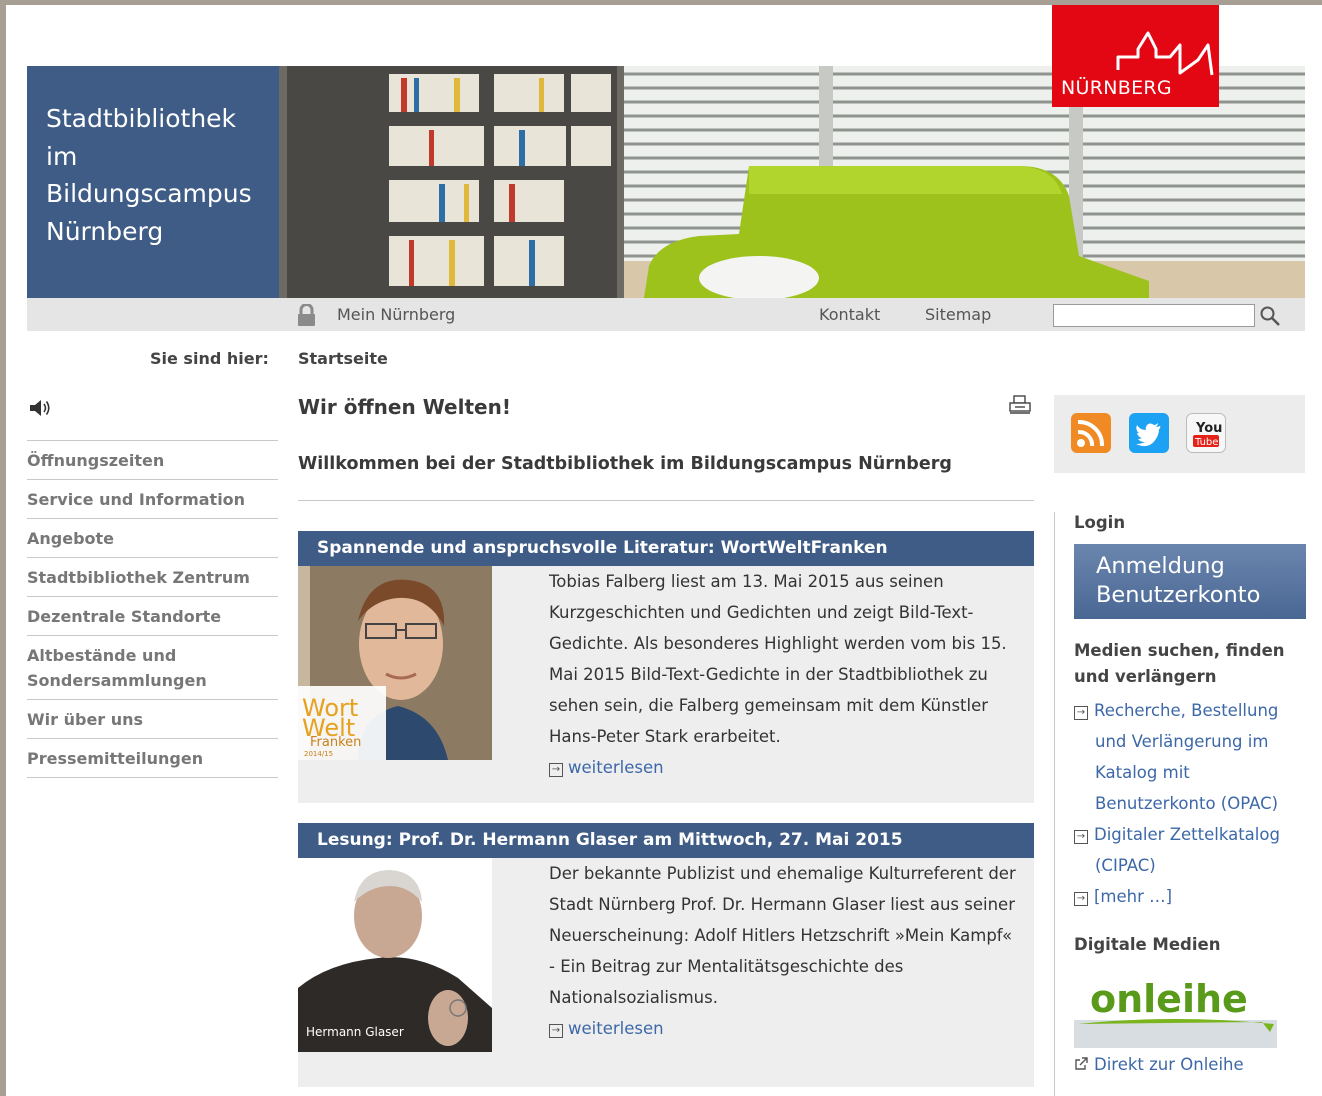 The height and width of the screenshot is (1096, 1322). What do you see at coordinates (1177, 850) in the screenshot?
I see `cipac-link: → Digitaler Zettelkatalog (CIPAC)` at bounding box center [1177, 850].